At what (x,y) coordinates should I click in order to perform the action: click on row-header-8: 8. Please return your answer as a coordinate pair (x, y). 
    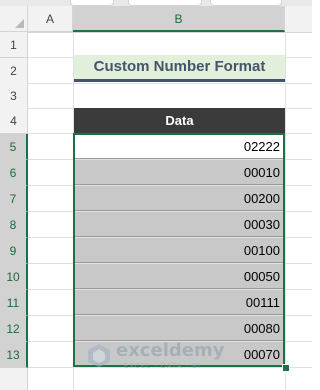
    Looking at the image, I should click on (14, 225).